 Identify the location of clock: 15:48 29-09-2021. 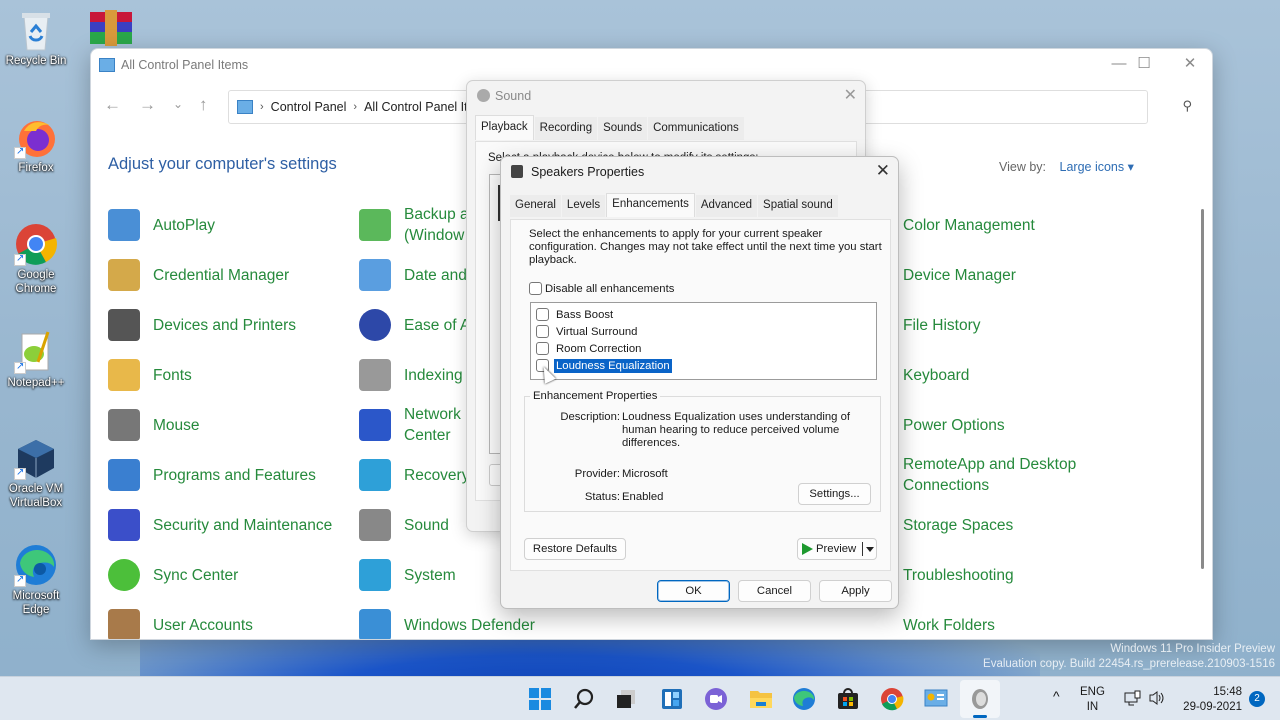
(1210, 700).